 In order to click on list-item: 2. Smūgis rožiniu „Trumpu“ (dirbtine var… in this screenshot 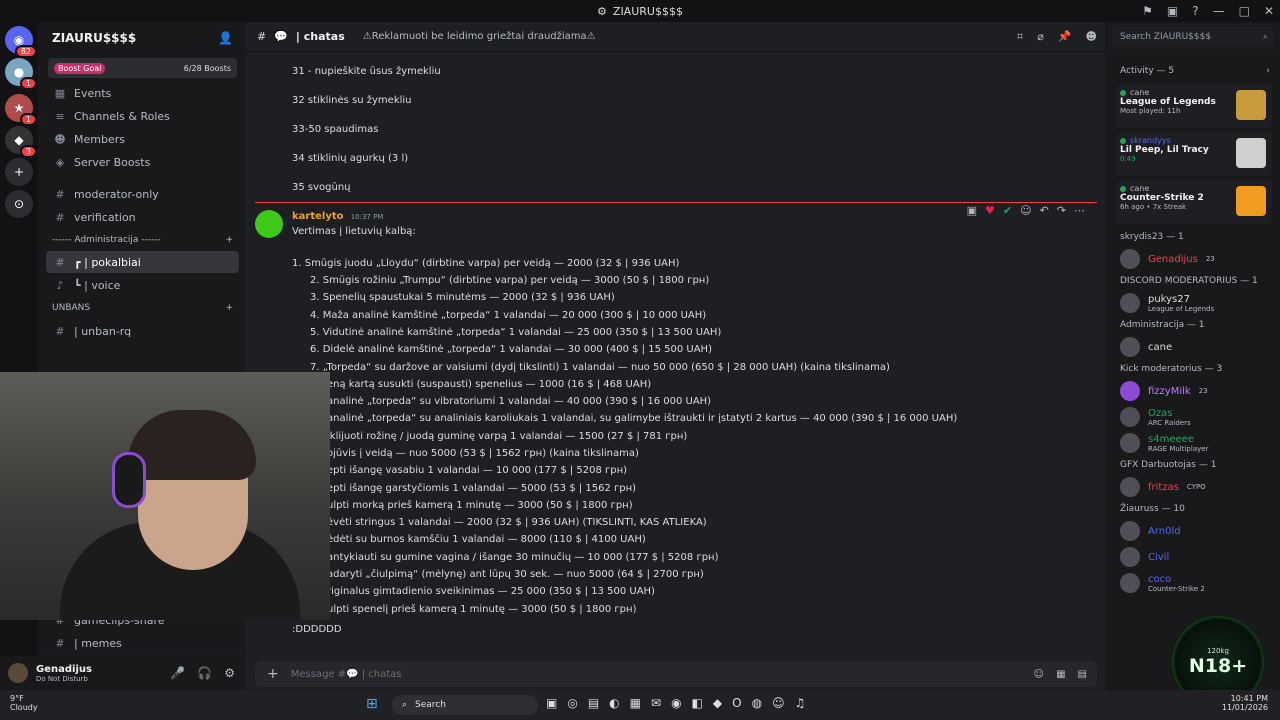, I will do `click(510, 280)`.